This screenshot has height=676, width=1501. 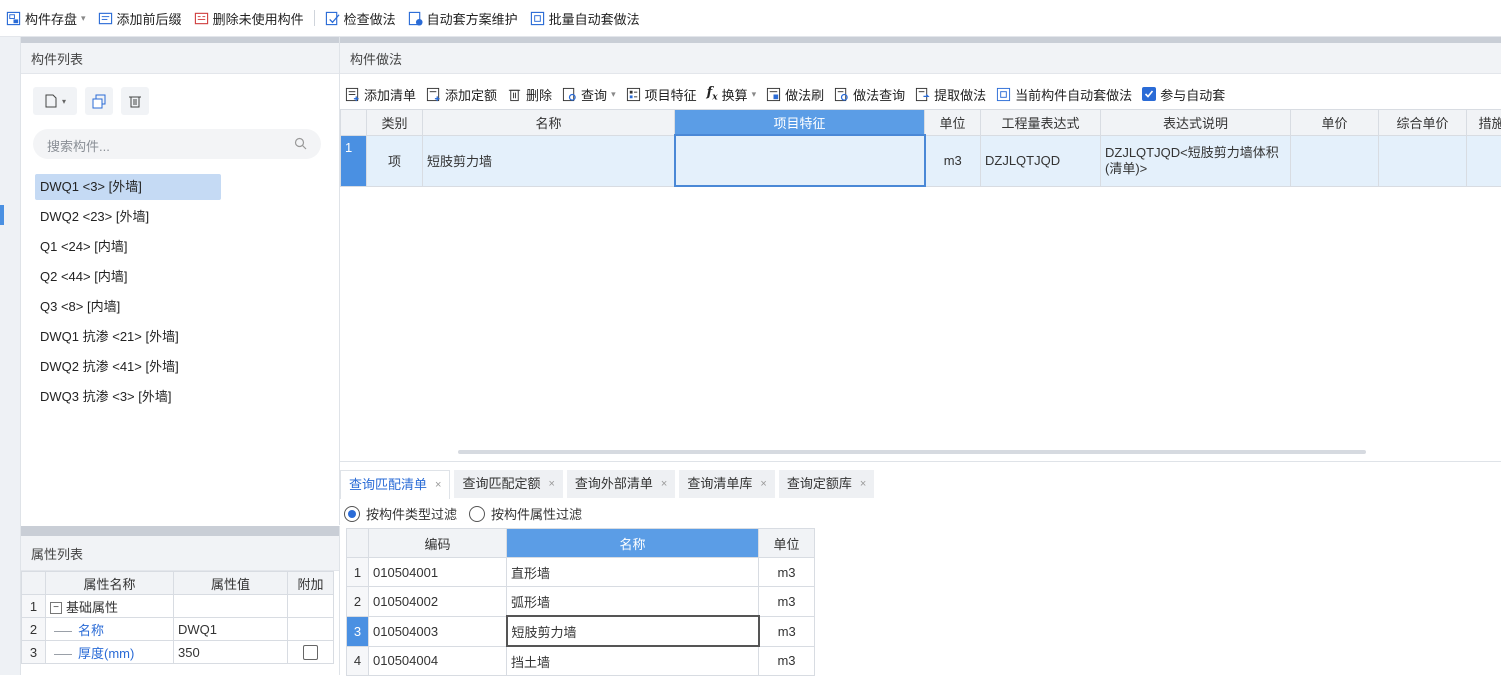 I want to click on code-cell: 010504001, so click(x=438, y=572).